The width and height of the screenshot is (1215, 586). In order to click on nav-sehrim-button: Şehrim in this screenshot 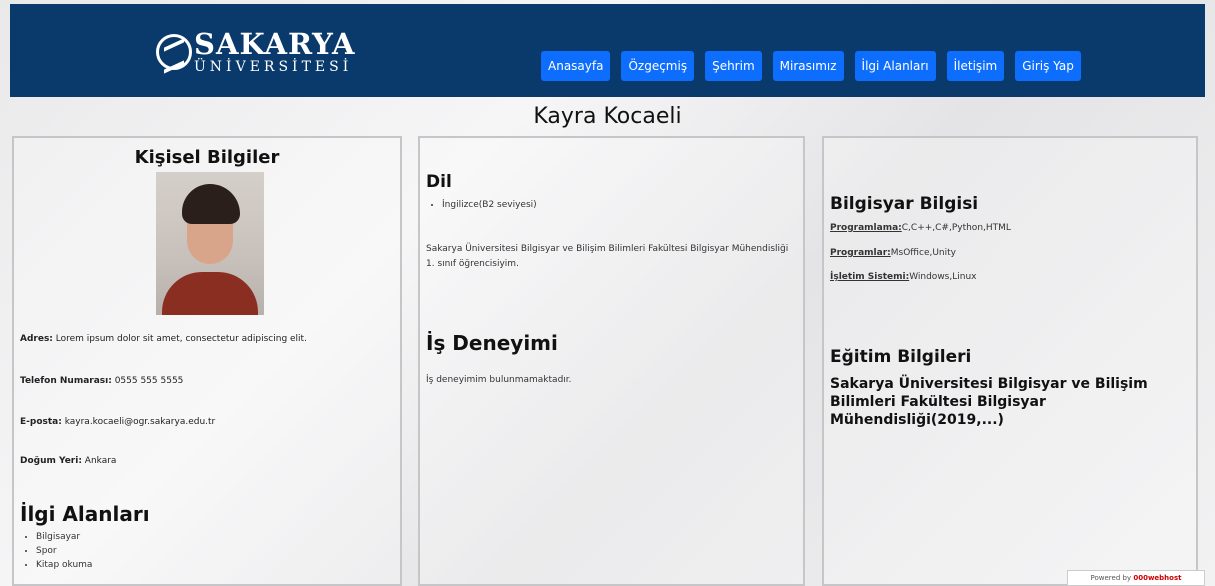, I will do `click(733, 66)`.